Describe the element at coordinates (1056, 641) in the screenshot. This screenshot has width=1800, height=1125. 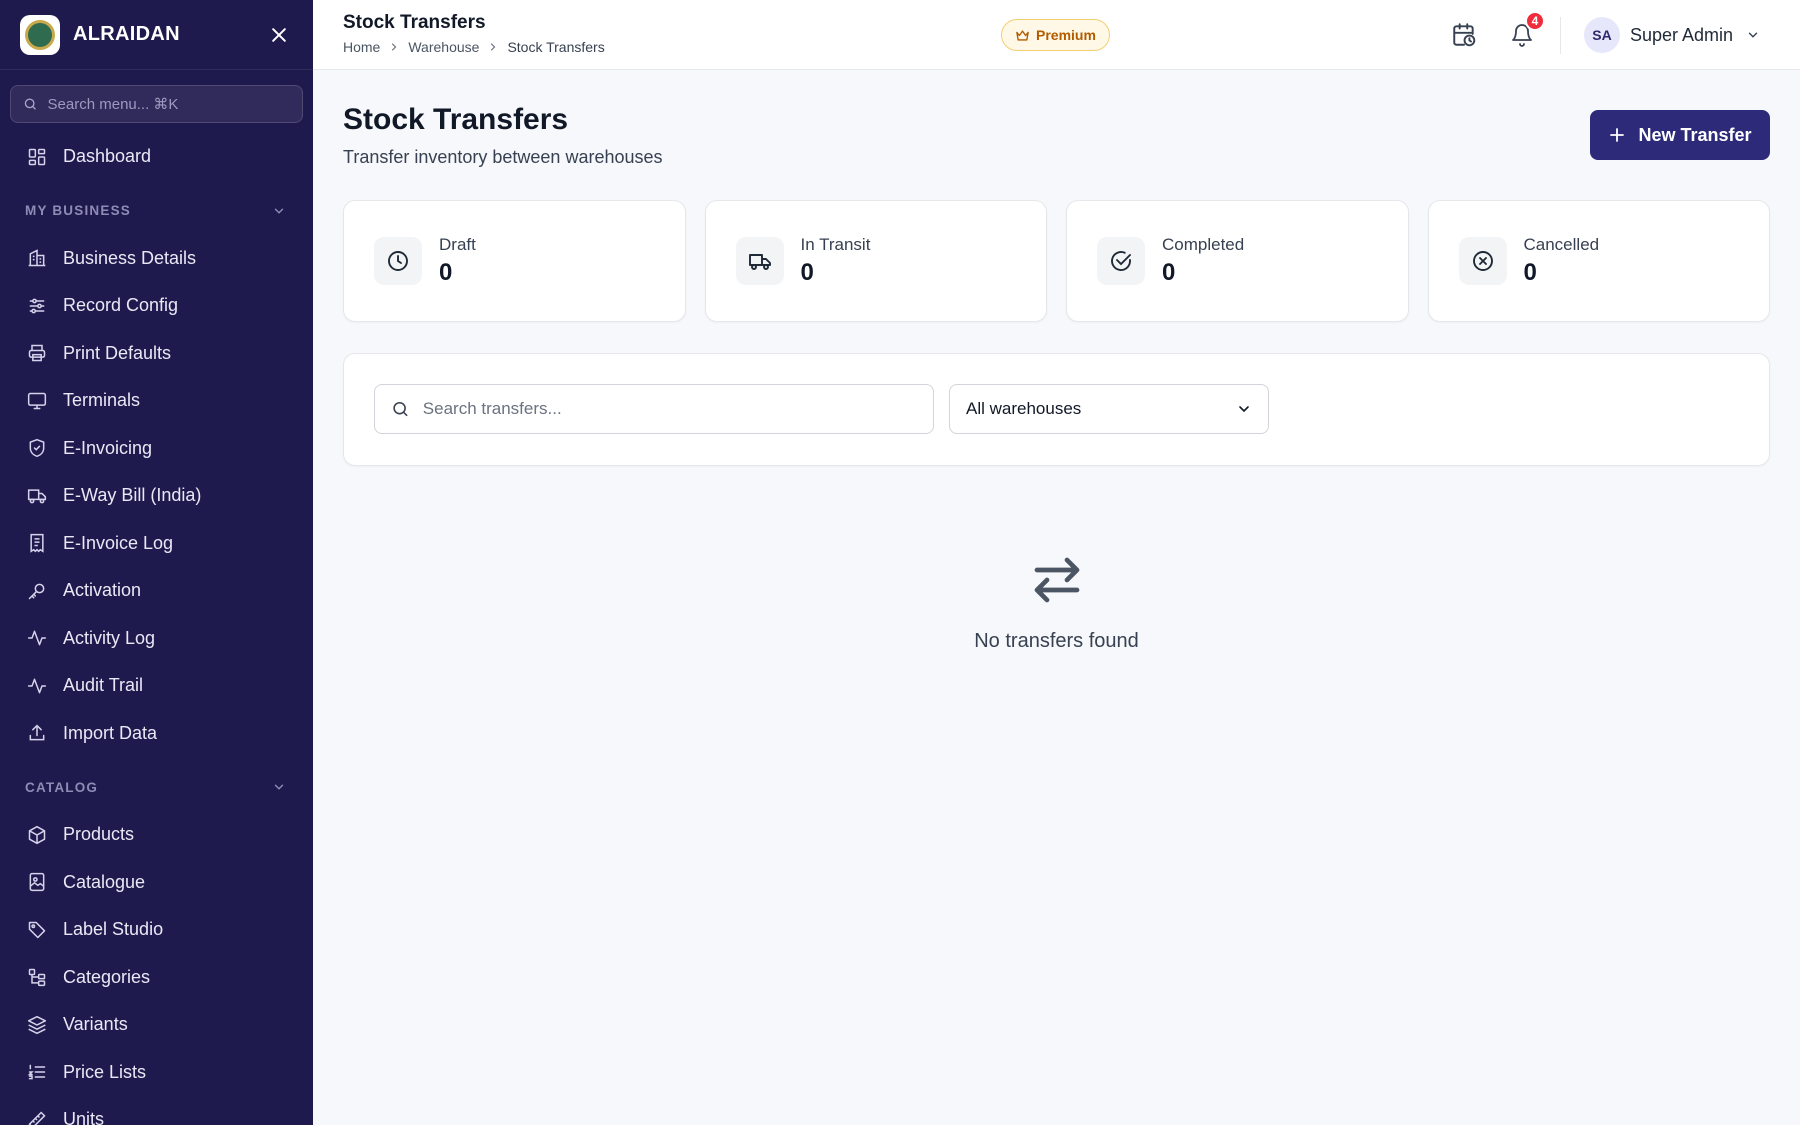
I see `empty-state-text: No transfers found` at that location.